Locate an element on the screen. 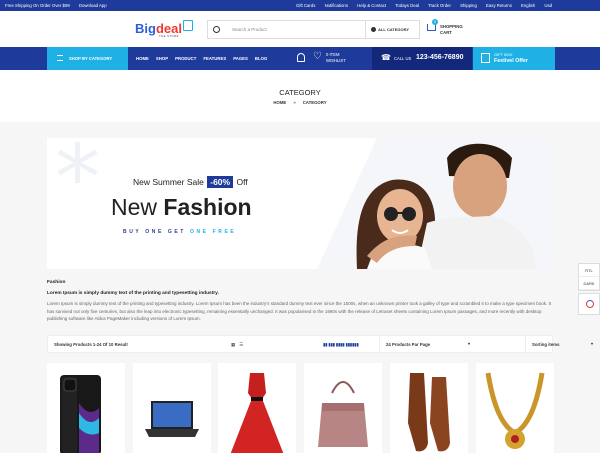  product-card-red-dress is located at coordinates (257, 408).